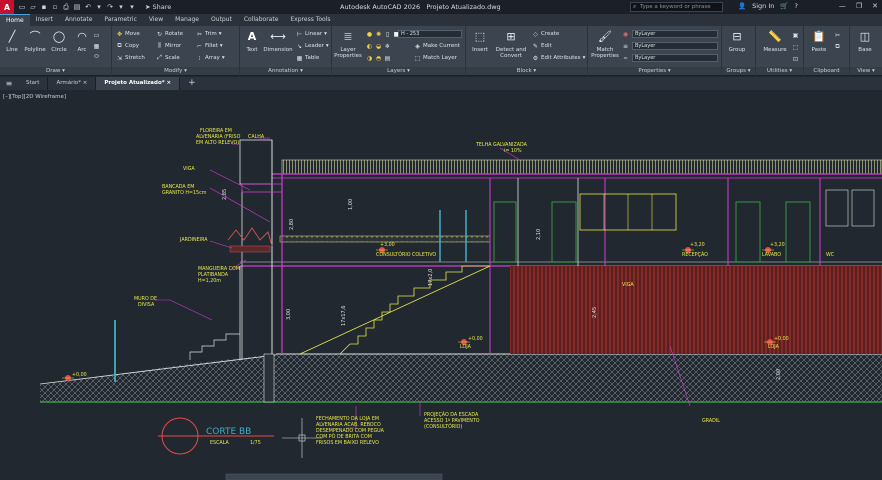 Image resolution: width=882 pixels, height=480 pixels. I want to click on fillet-button: ⌐ Fillet ▾, so click(209, 46).